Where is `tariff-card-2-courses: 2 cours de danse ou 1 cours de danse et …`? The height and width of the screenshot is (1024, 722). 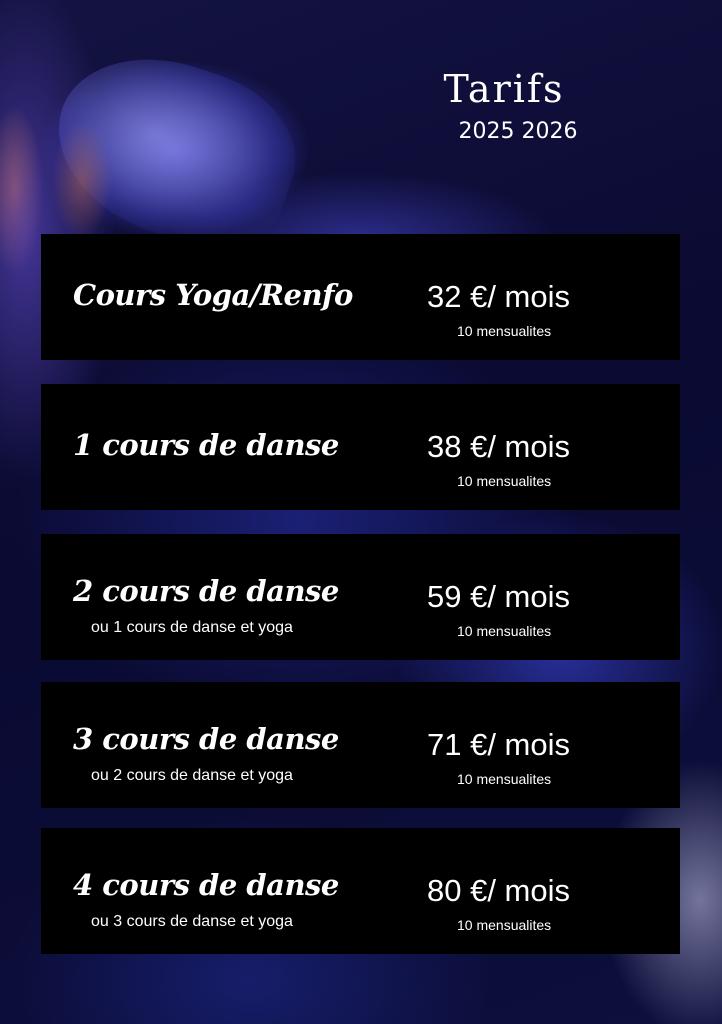 tariff-card-2-courses: 2 cours de danse ou 1 cours de danse et … is located at coordinates (360, 597).